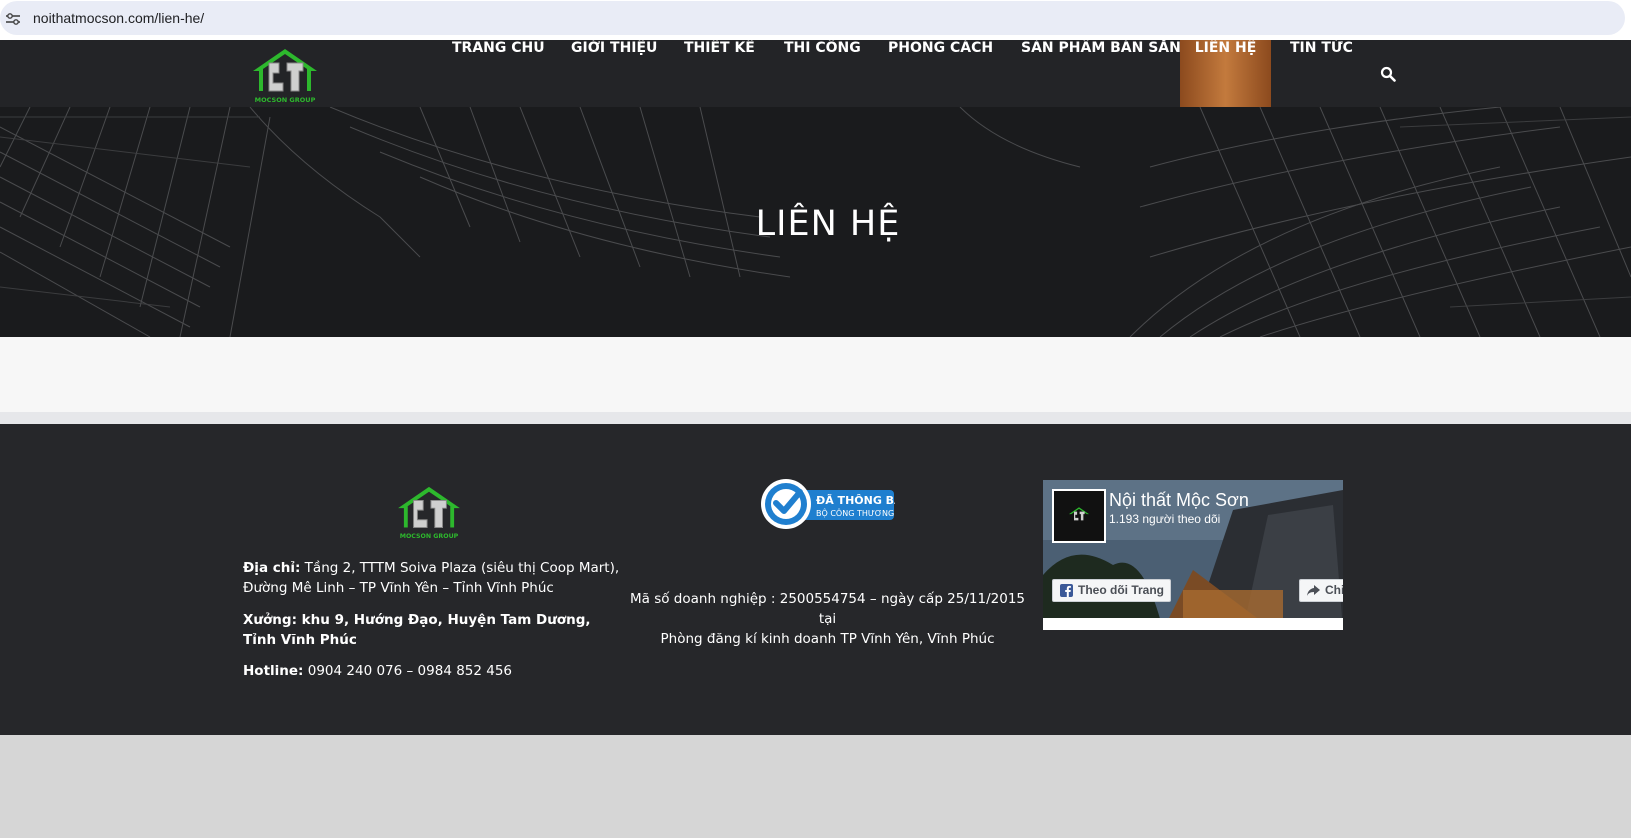 The width and height of the screenshot is (1631, 838). I want to click on facebook-follower-count: 1.193 người theo dõi, so click(1165, 519).